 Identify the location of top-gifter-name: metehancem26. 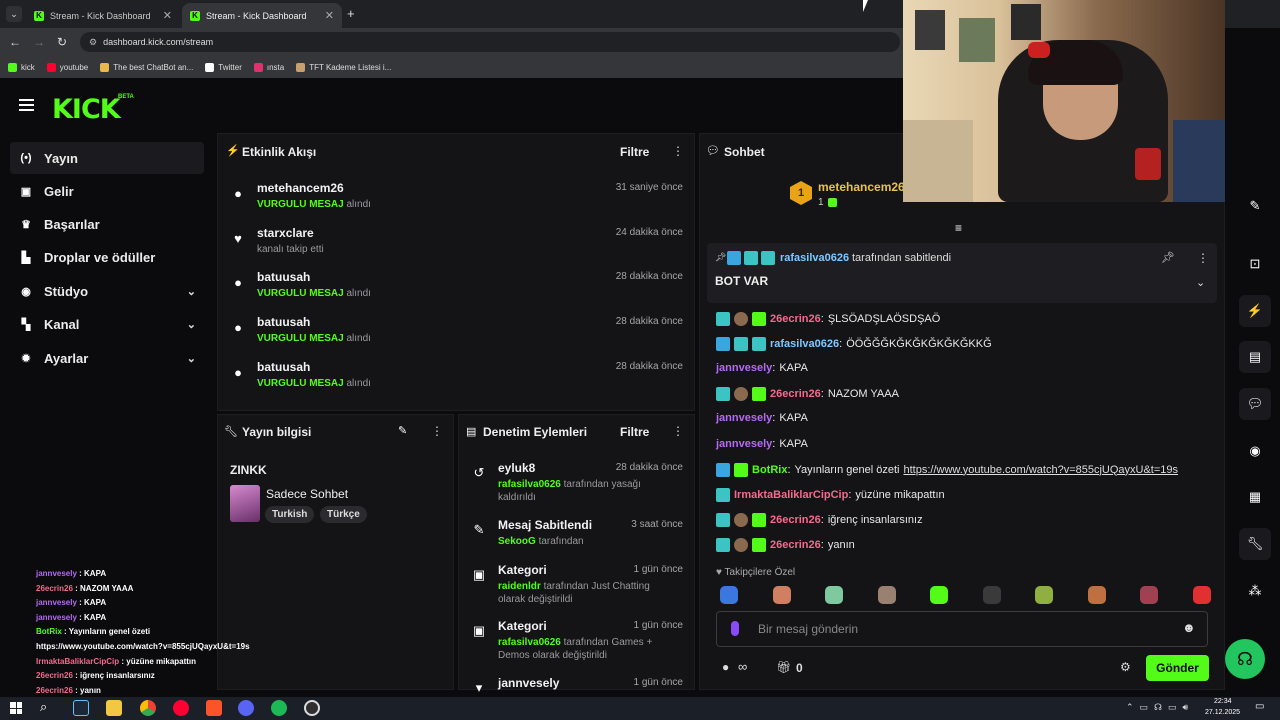
(861, 187).